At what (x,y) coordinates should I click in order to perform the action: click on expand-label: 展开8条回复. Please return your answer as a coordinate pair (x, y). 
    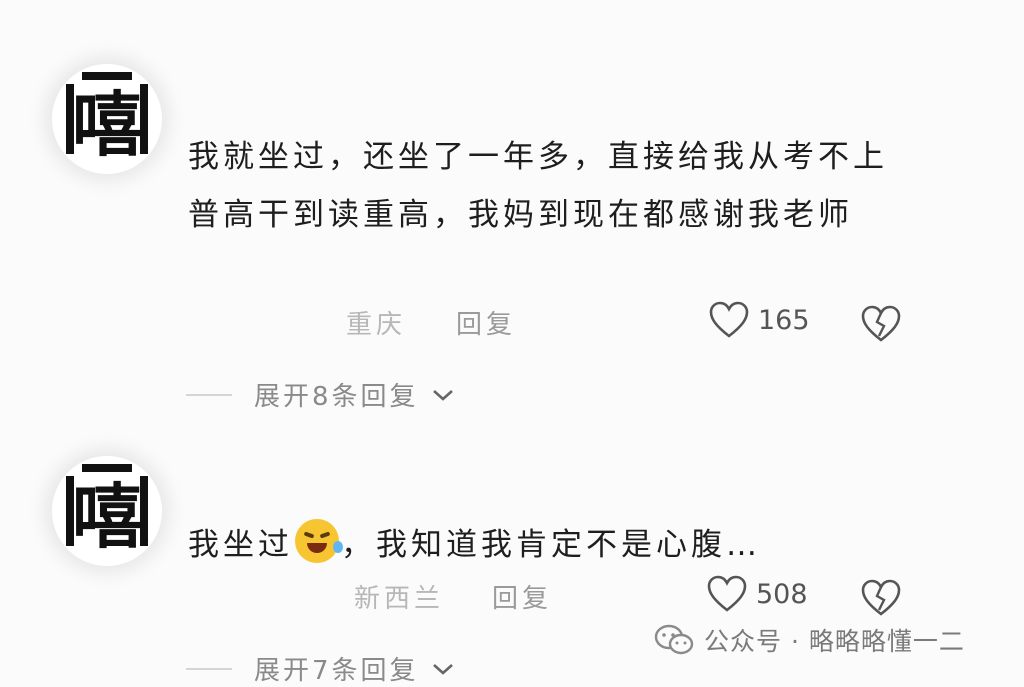
    Looking at the image, I should click on (336, 397).